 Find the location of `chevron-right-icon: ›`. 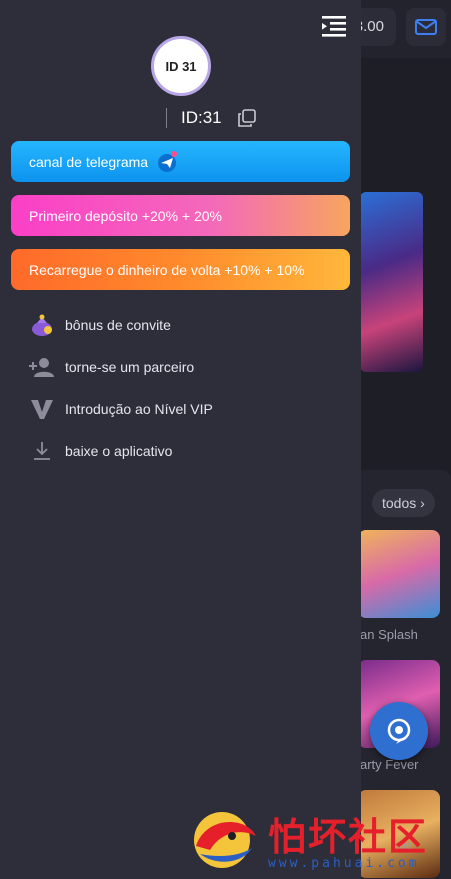

chevron-right-icon: › is located at coordinates (420, 503).